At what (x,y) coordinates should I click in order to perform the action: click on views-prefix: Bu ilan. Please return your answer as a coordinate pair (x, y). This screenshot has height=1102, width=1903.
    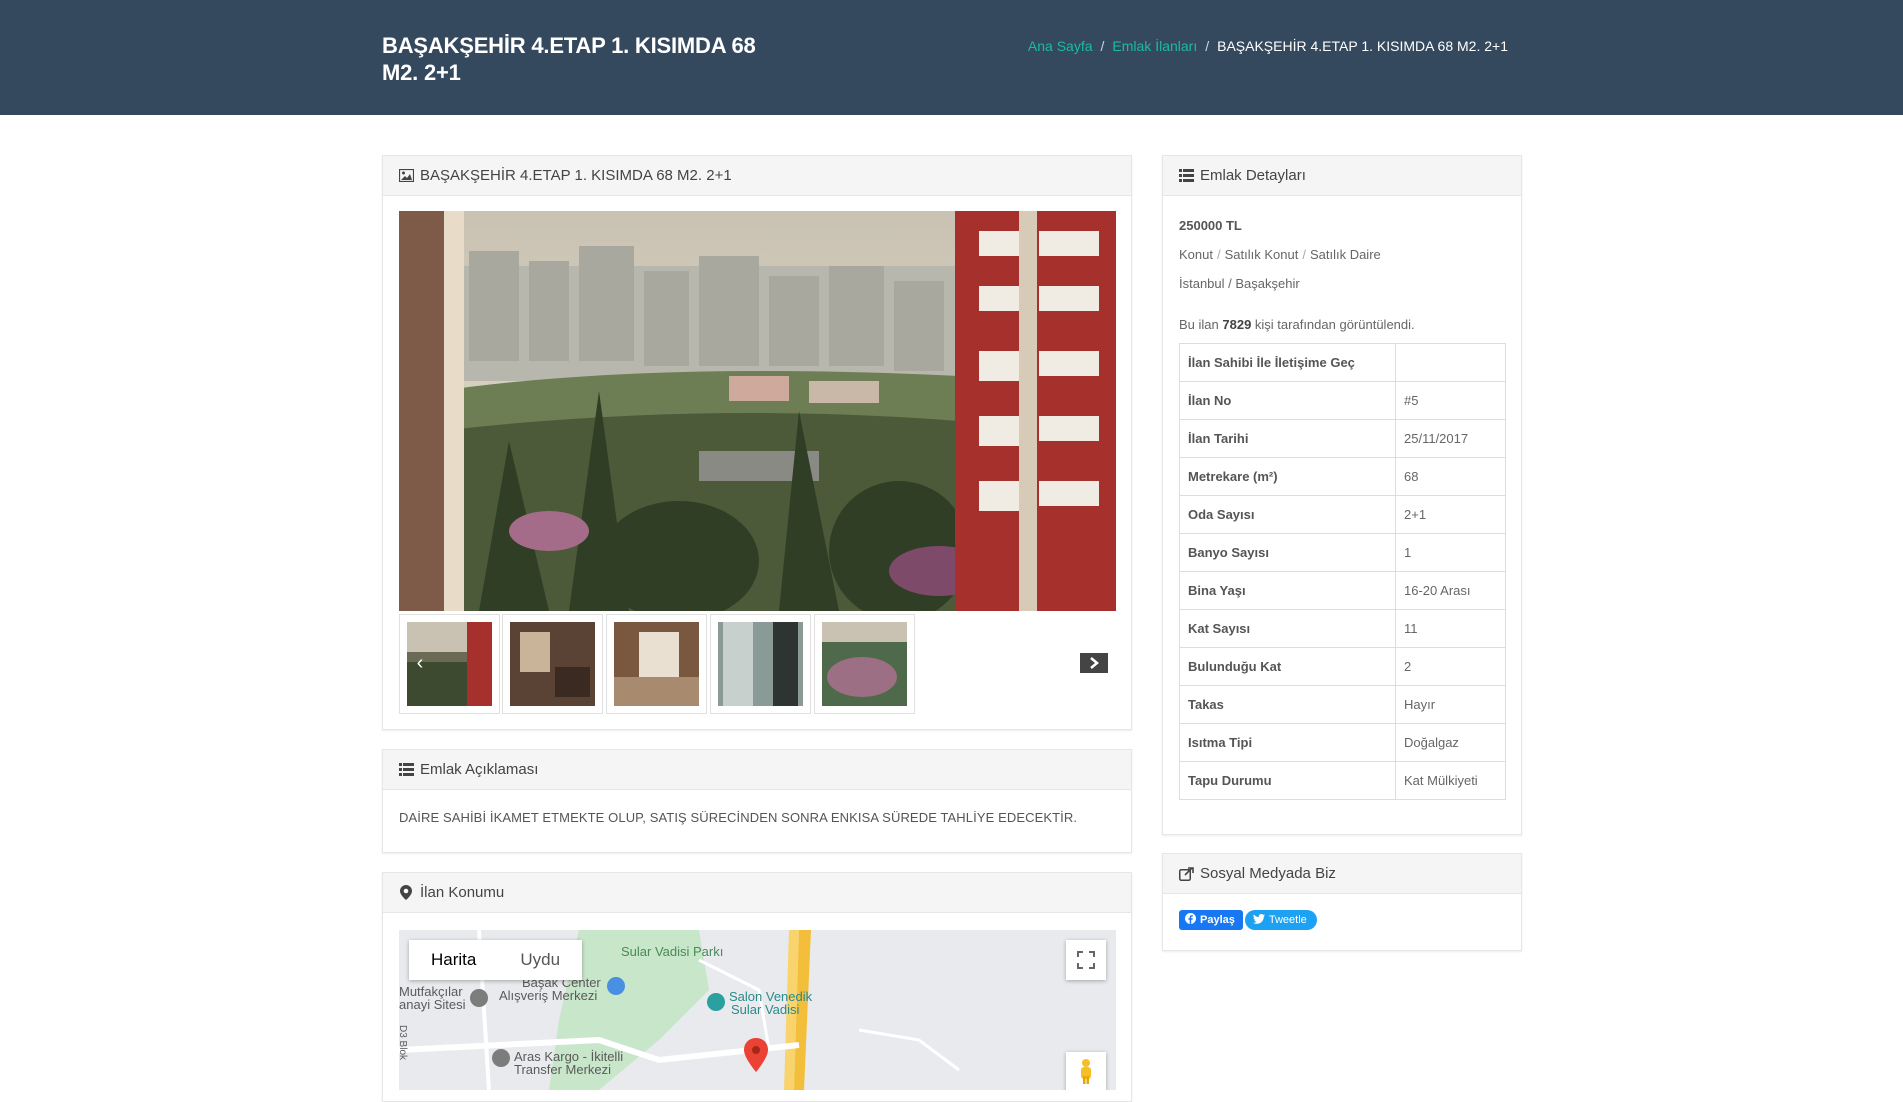
    Looking at the image, I should click on (1199, 324).